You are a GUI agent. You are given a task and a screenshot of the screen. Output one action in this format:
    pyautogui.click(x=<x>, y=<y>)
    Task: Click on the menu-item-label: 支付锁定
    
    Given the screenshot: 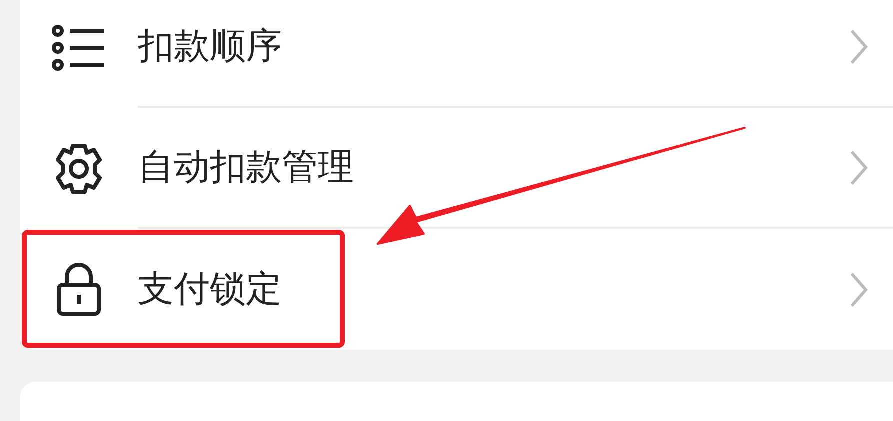 What is the action you would take?
    pyautogui.click(x=210, y=290)
    